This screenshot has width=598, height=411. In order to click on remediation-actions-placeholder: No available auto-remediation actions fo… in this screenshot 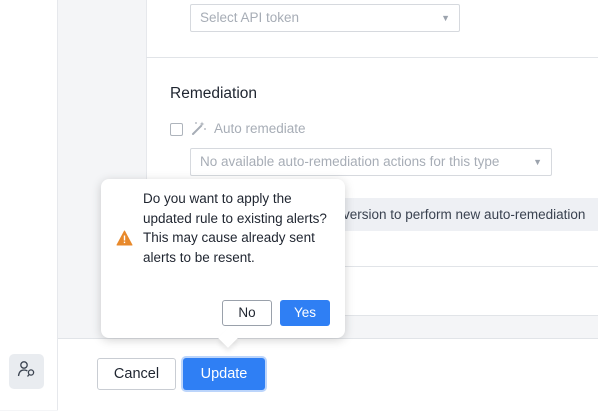, I will do `click(350, 161)`.